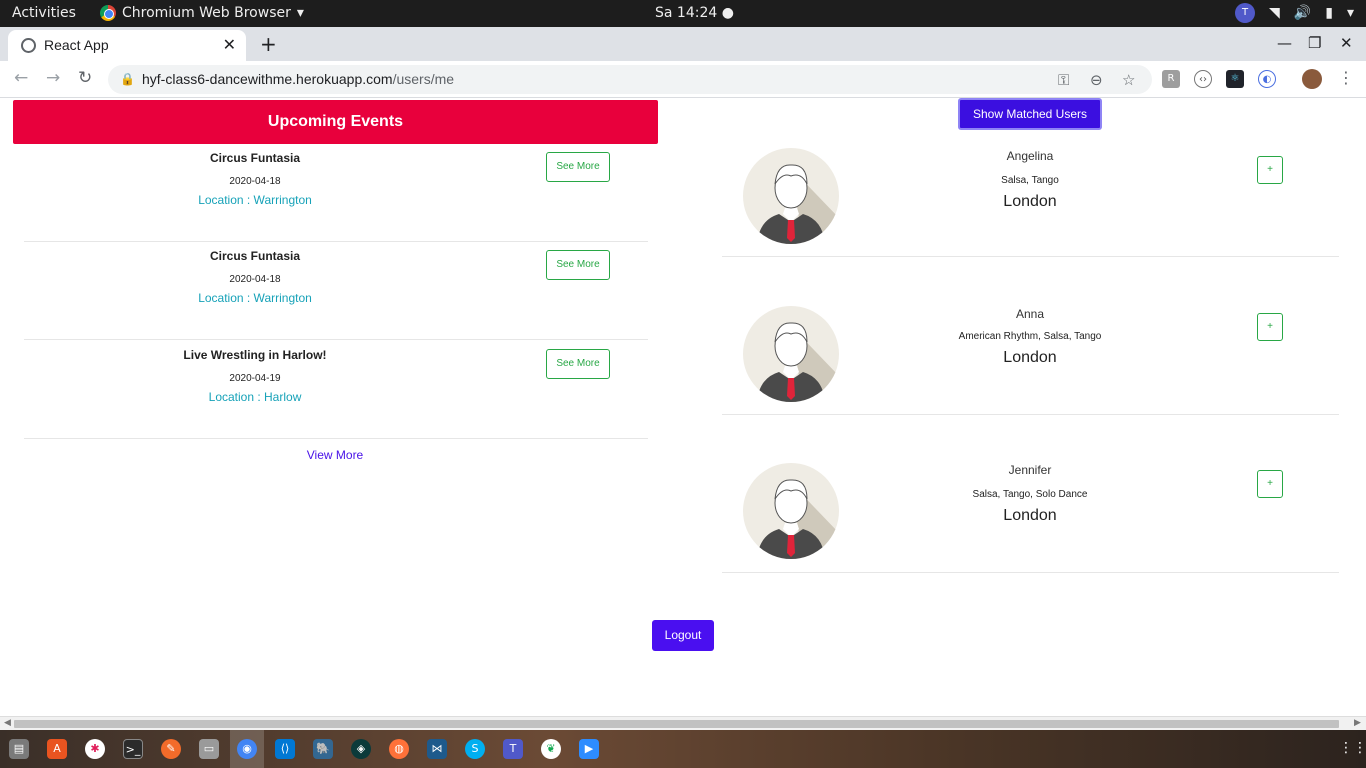 The height and width of the screenshot is (768, 1366). I want to click on scanner-icon: ▭, so click(209, 749).